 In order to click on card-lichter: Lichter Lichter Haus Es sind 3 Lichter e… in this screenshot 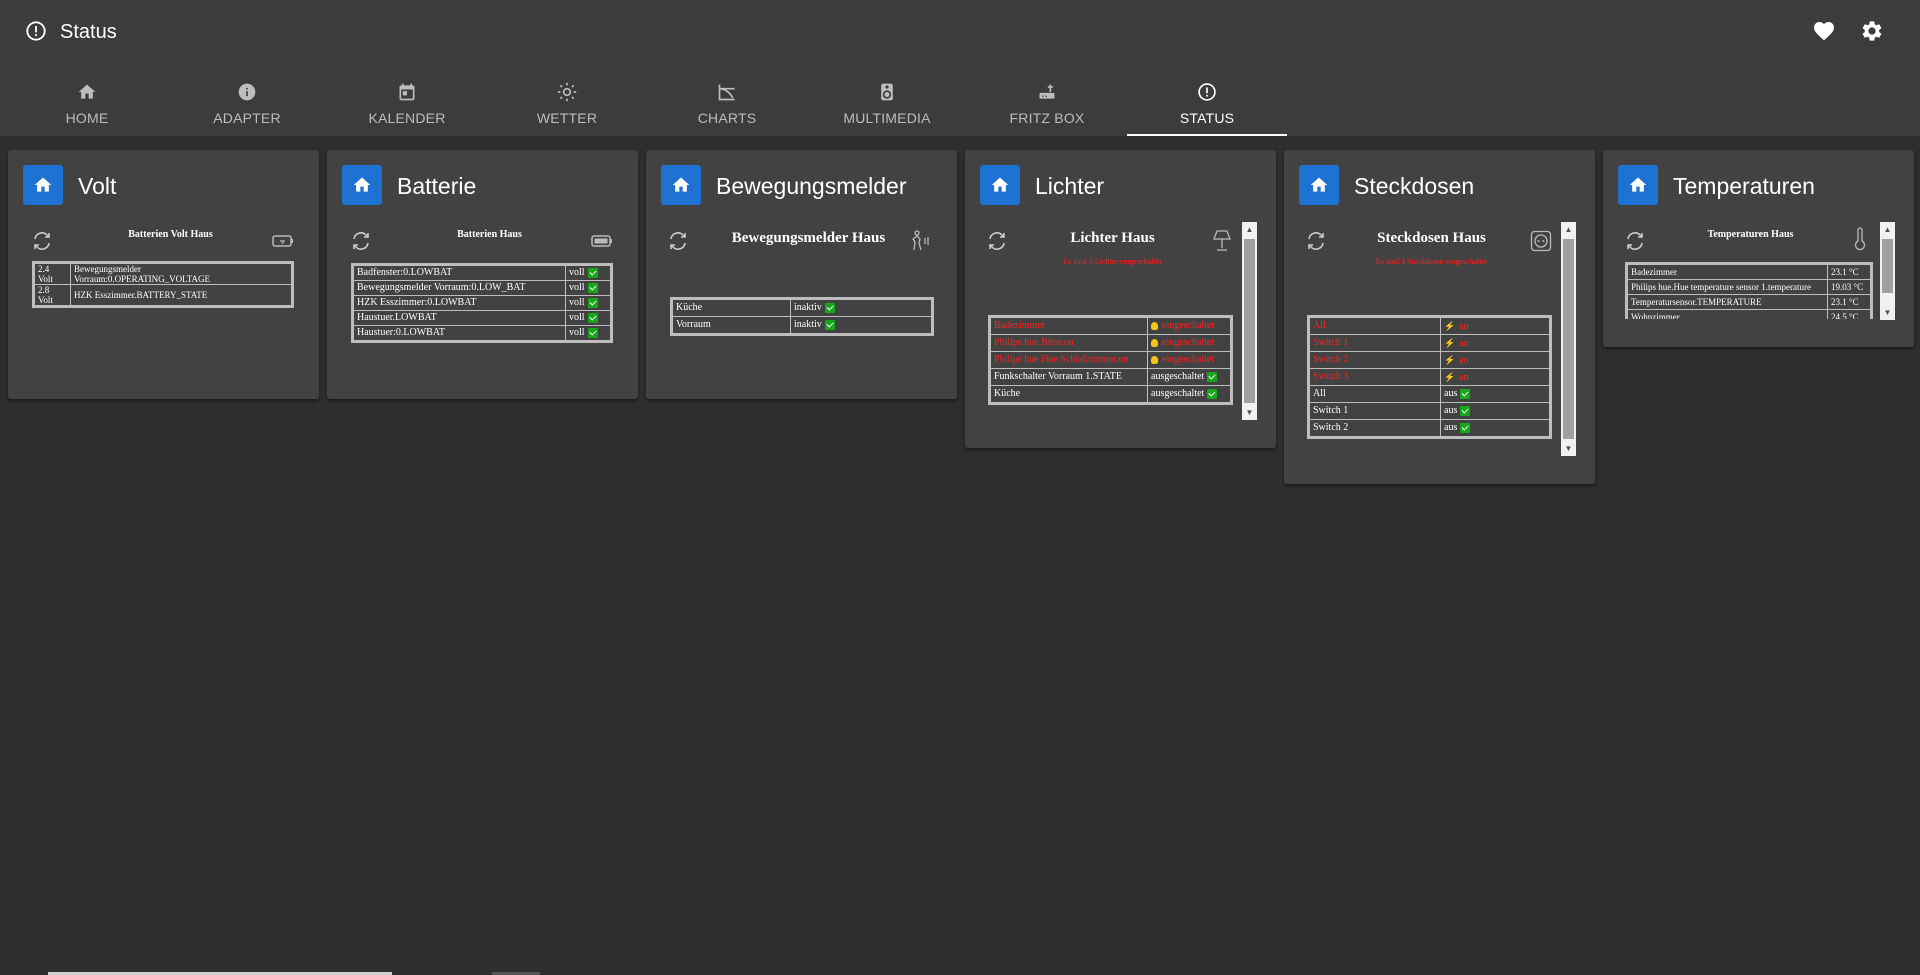, I will do `click(1120, 299)`.